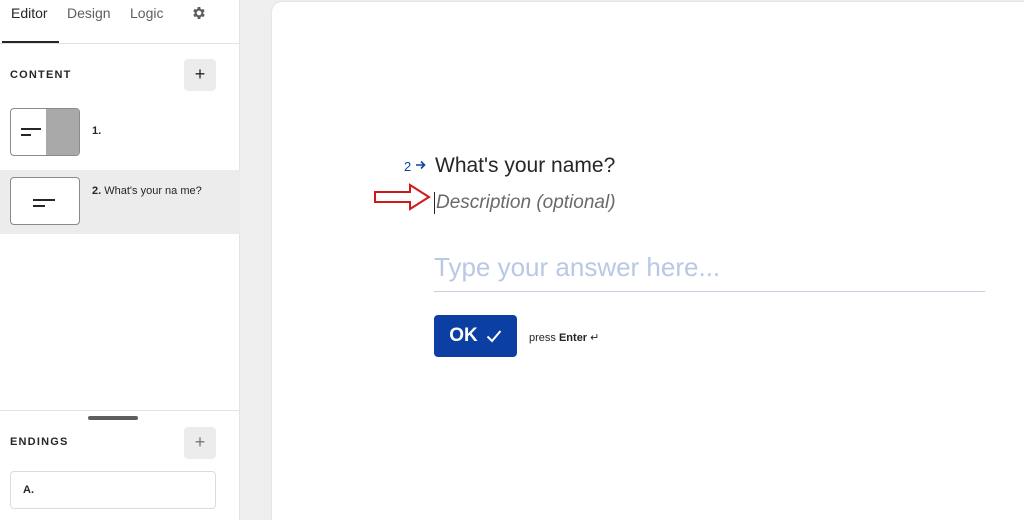 The width and height of the screenshot is (1024, 520). What do you see at coordinates (199, 13) in the screenshot?
I see `gear-icon` at bounding box center [199, 13].